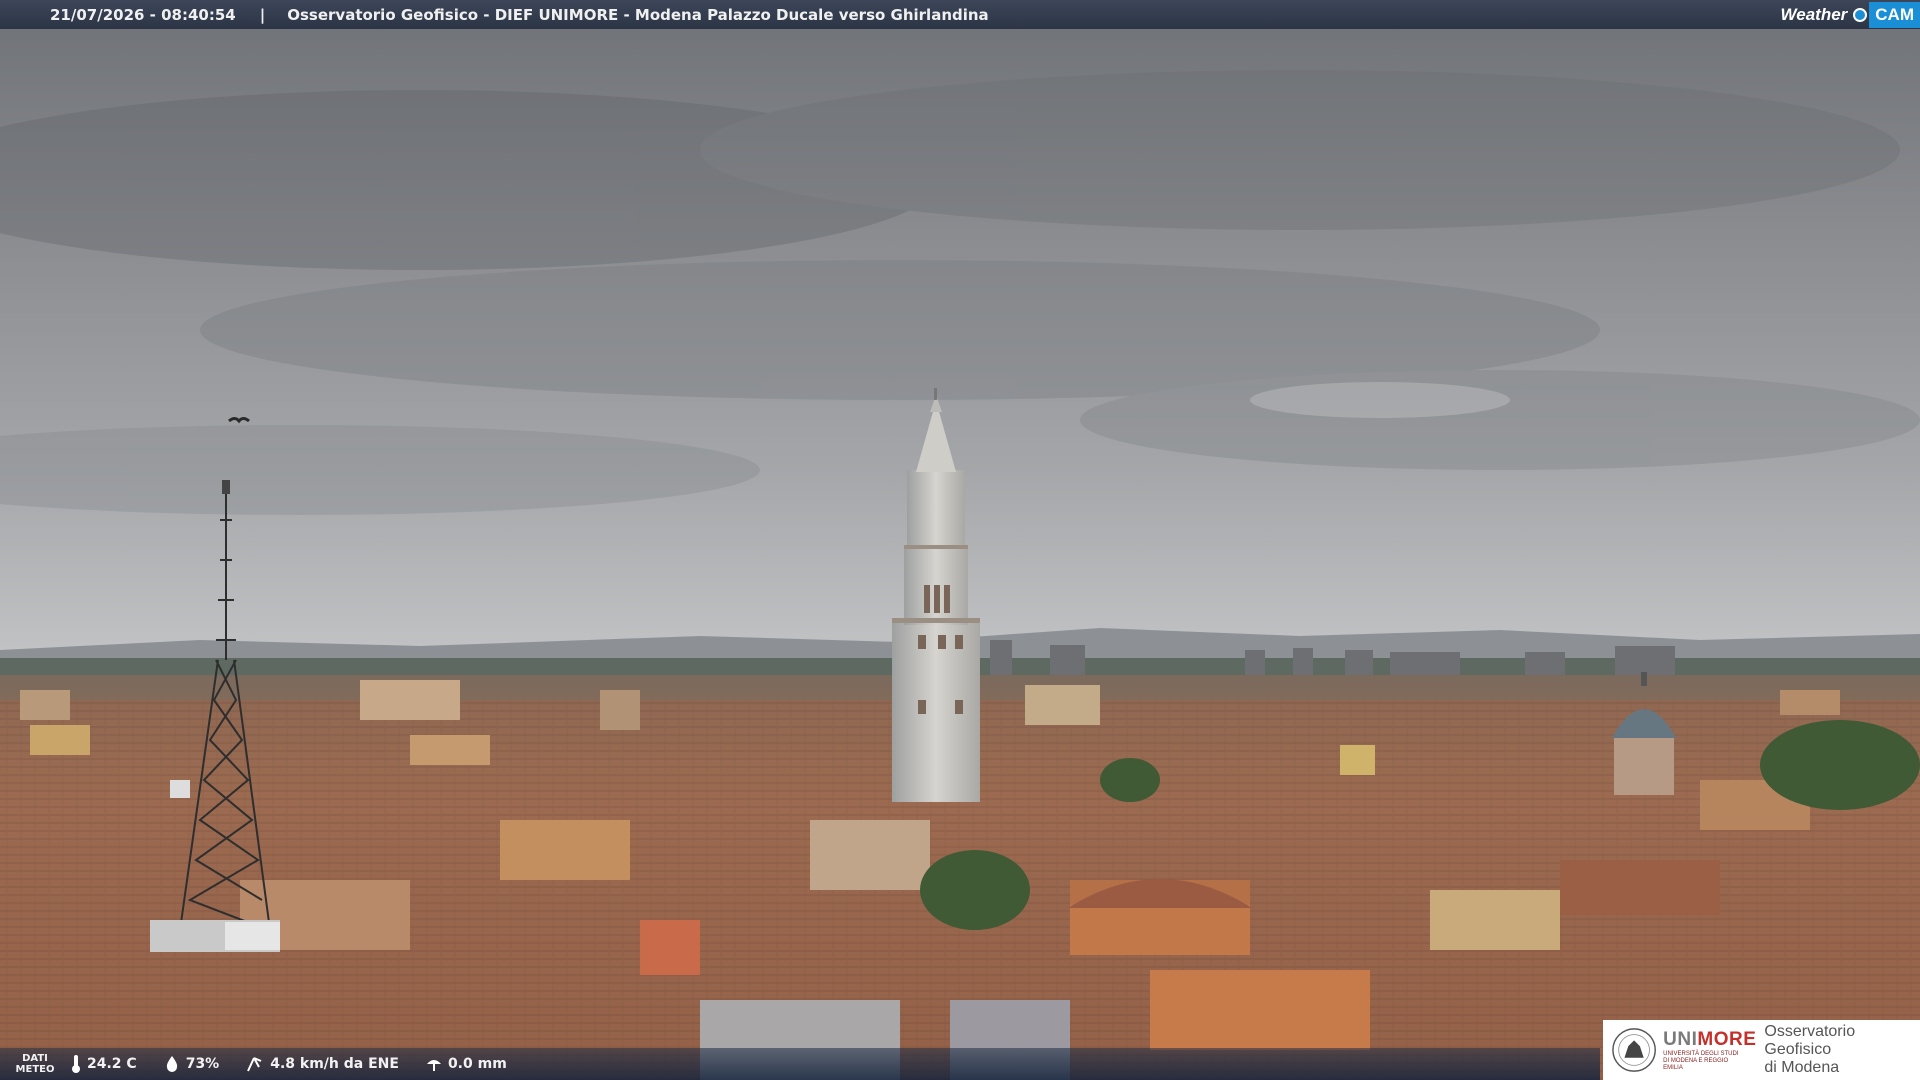 The image size is (1920, 1080). What do you see at coordinates (254, 1064) in the screenshot?
I see `wind-icon` at bounding box center [254, 1064].